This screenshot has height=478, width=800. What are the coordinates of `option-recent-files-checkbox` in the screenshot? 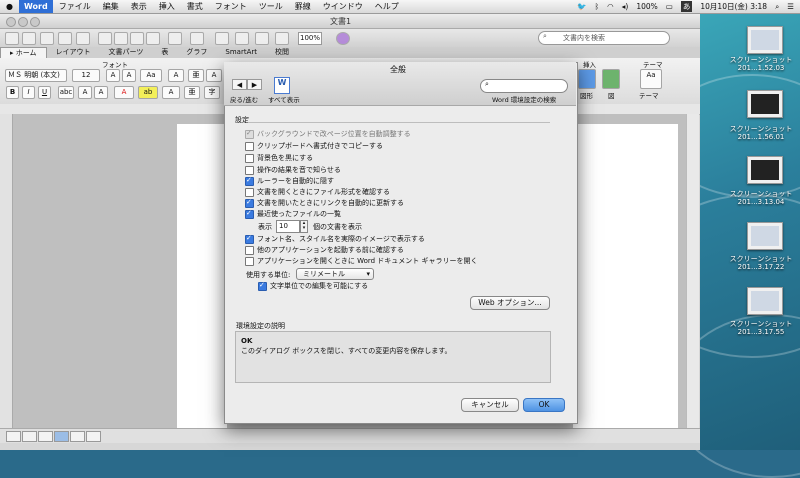 It's located at (249, 214).